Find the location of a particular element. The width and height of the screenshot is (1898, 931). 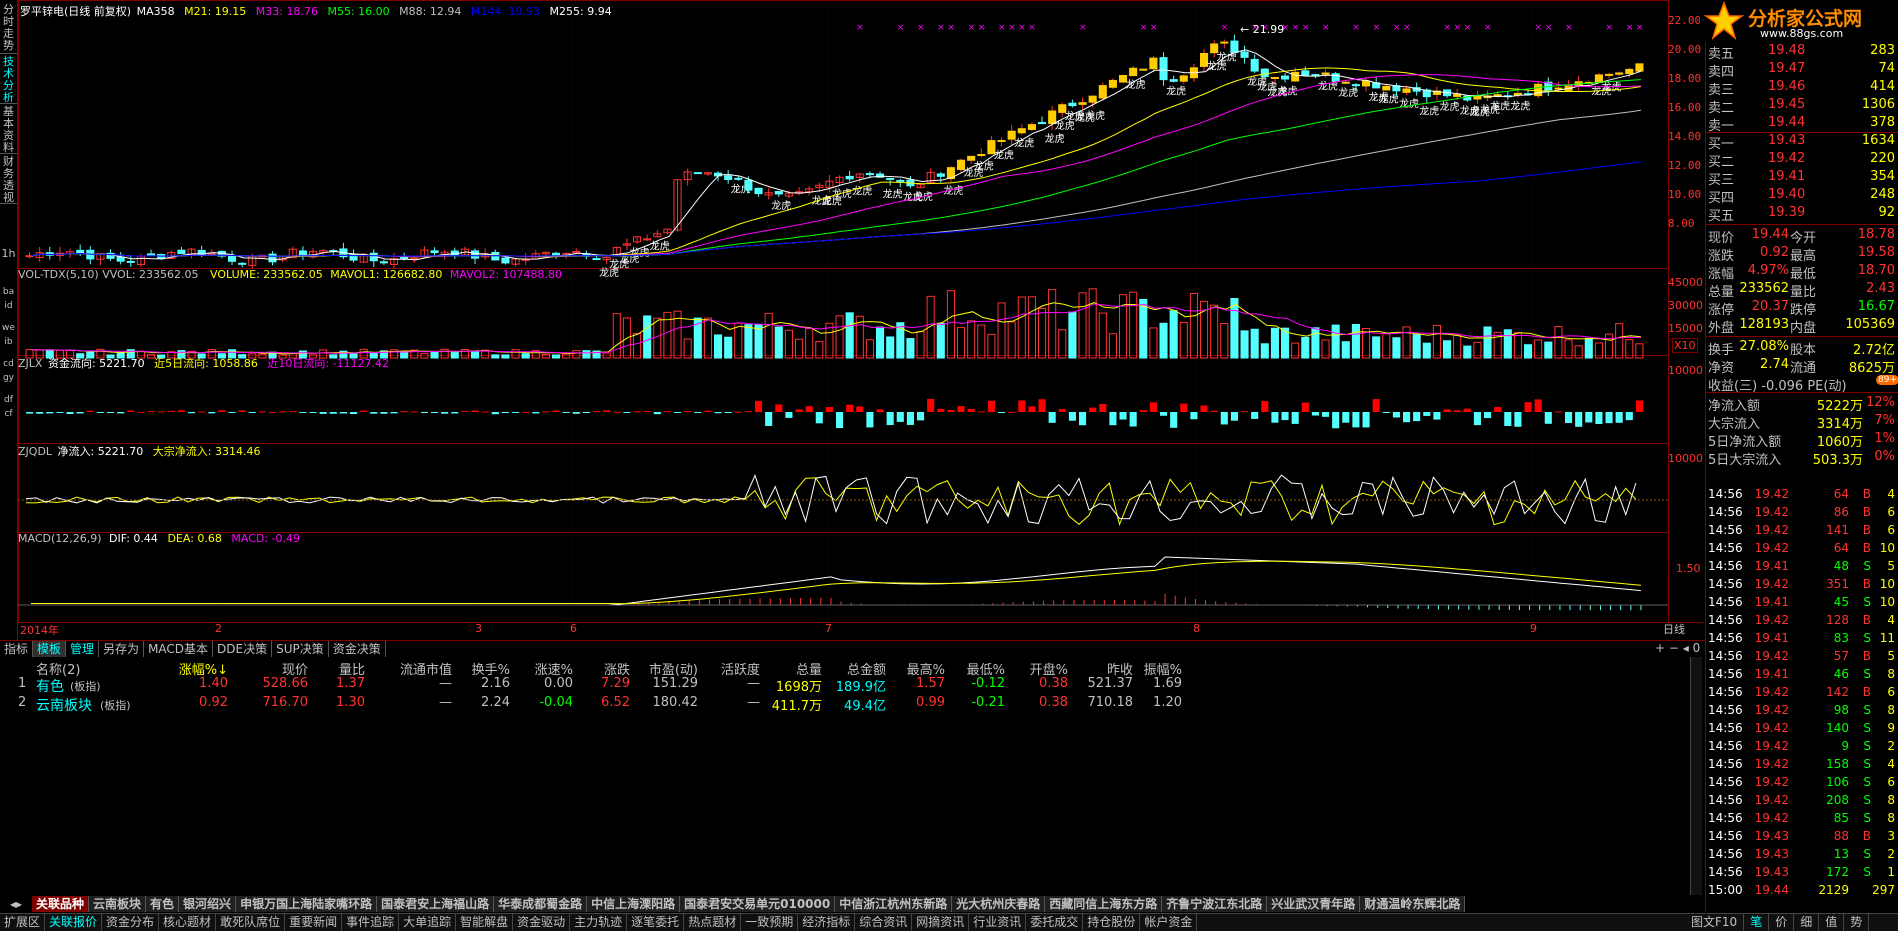

tick-count: 6 is located at coordinates (1891, 512).